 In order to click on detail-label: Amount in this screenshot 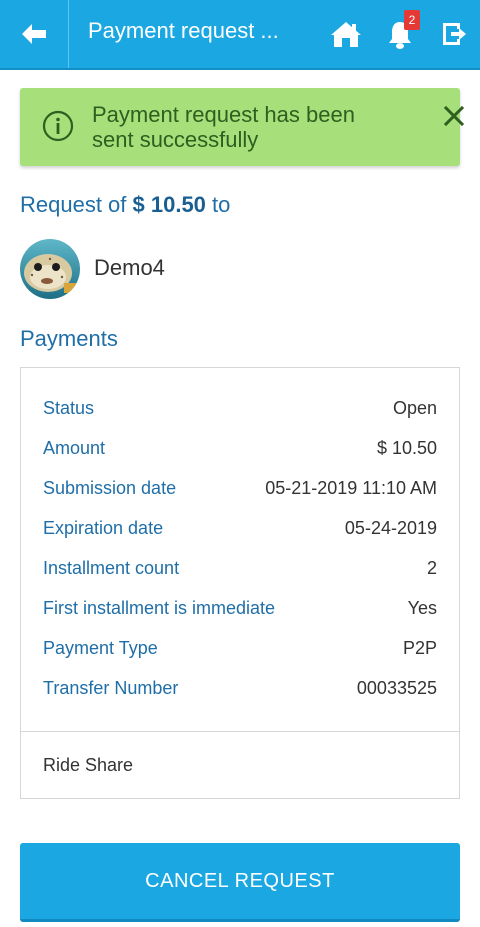, I will do `click(74, 448)`.